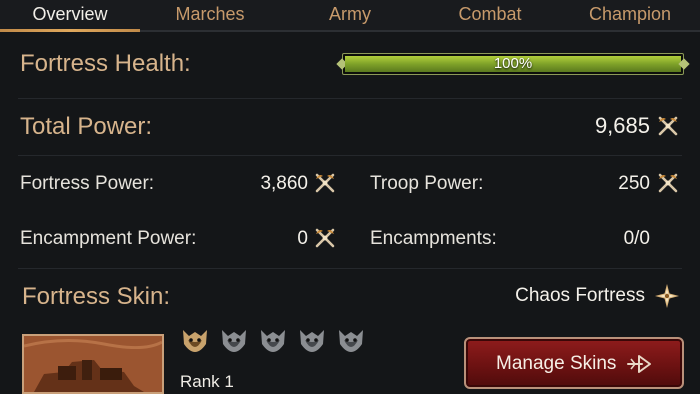 The image size is (700, 394). I want to click on arrow-right-icon, so click(639, 364).